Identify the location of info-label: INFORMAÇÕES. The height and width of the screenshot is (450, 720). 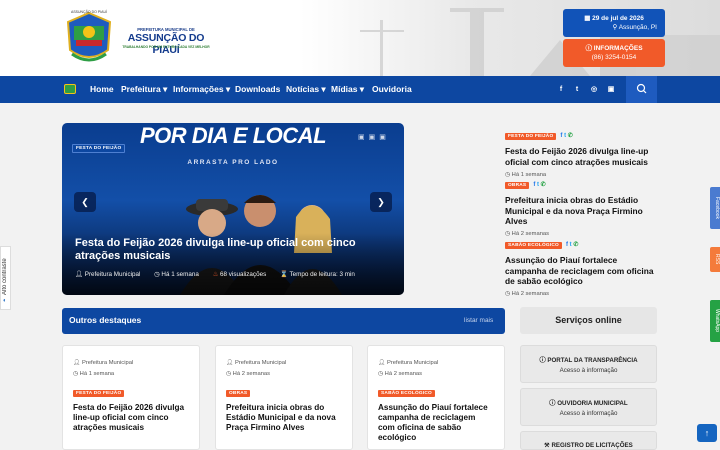
(618, 48).